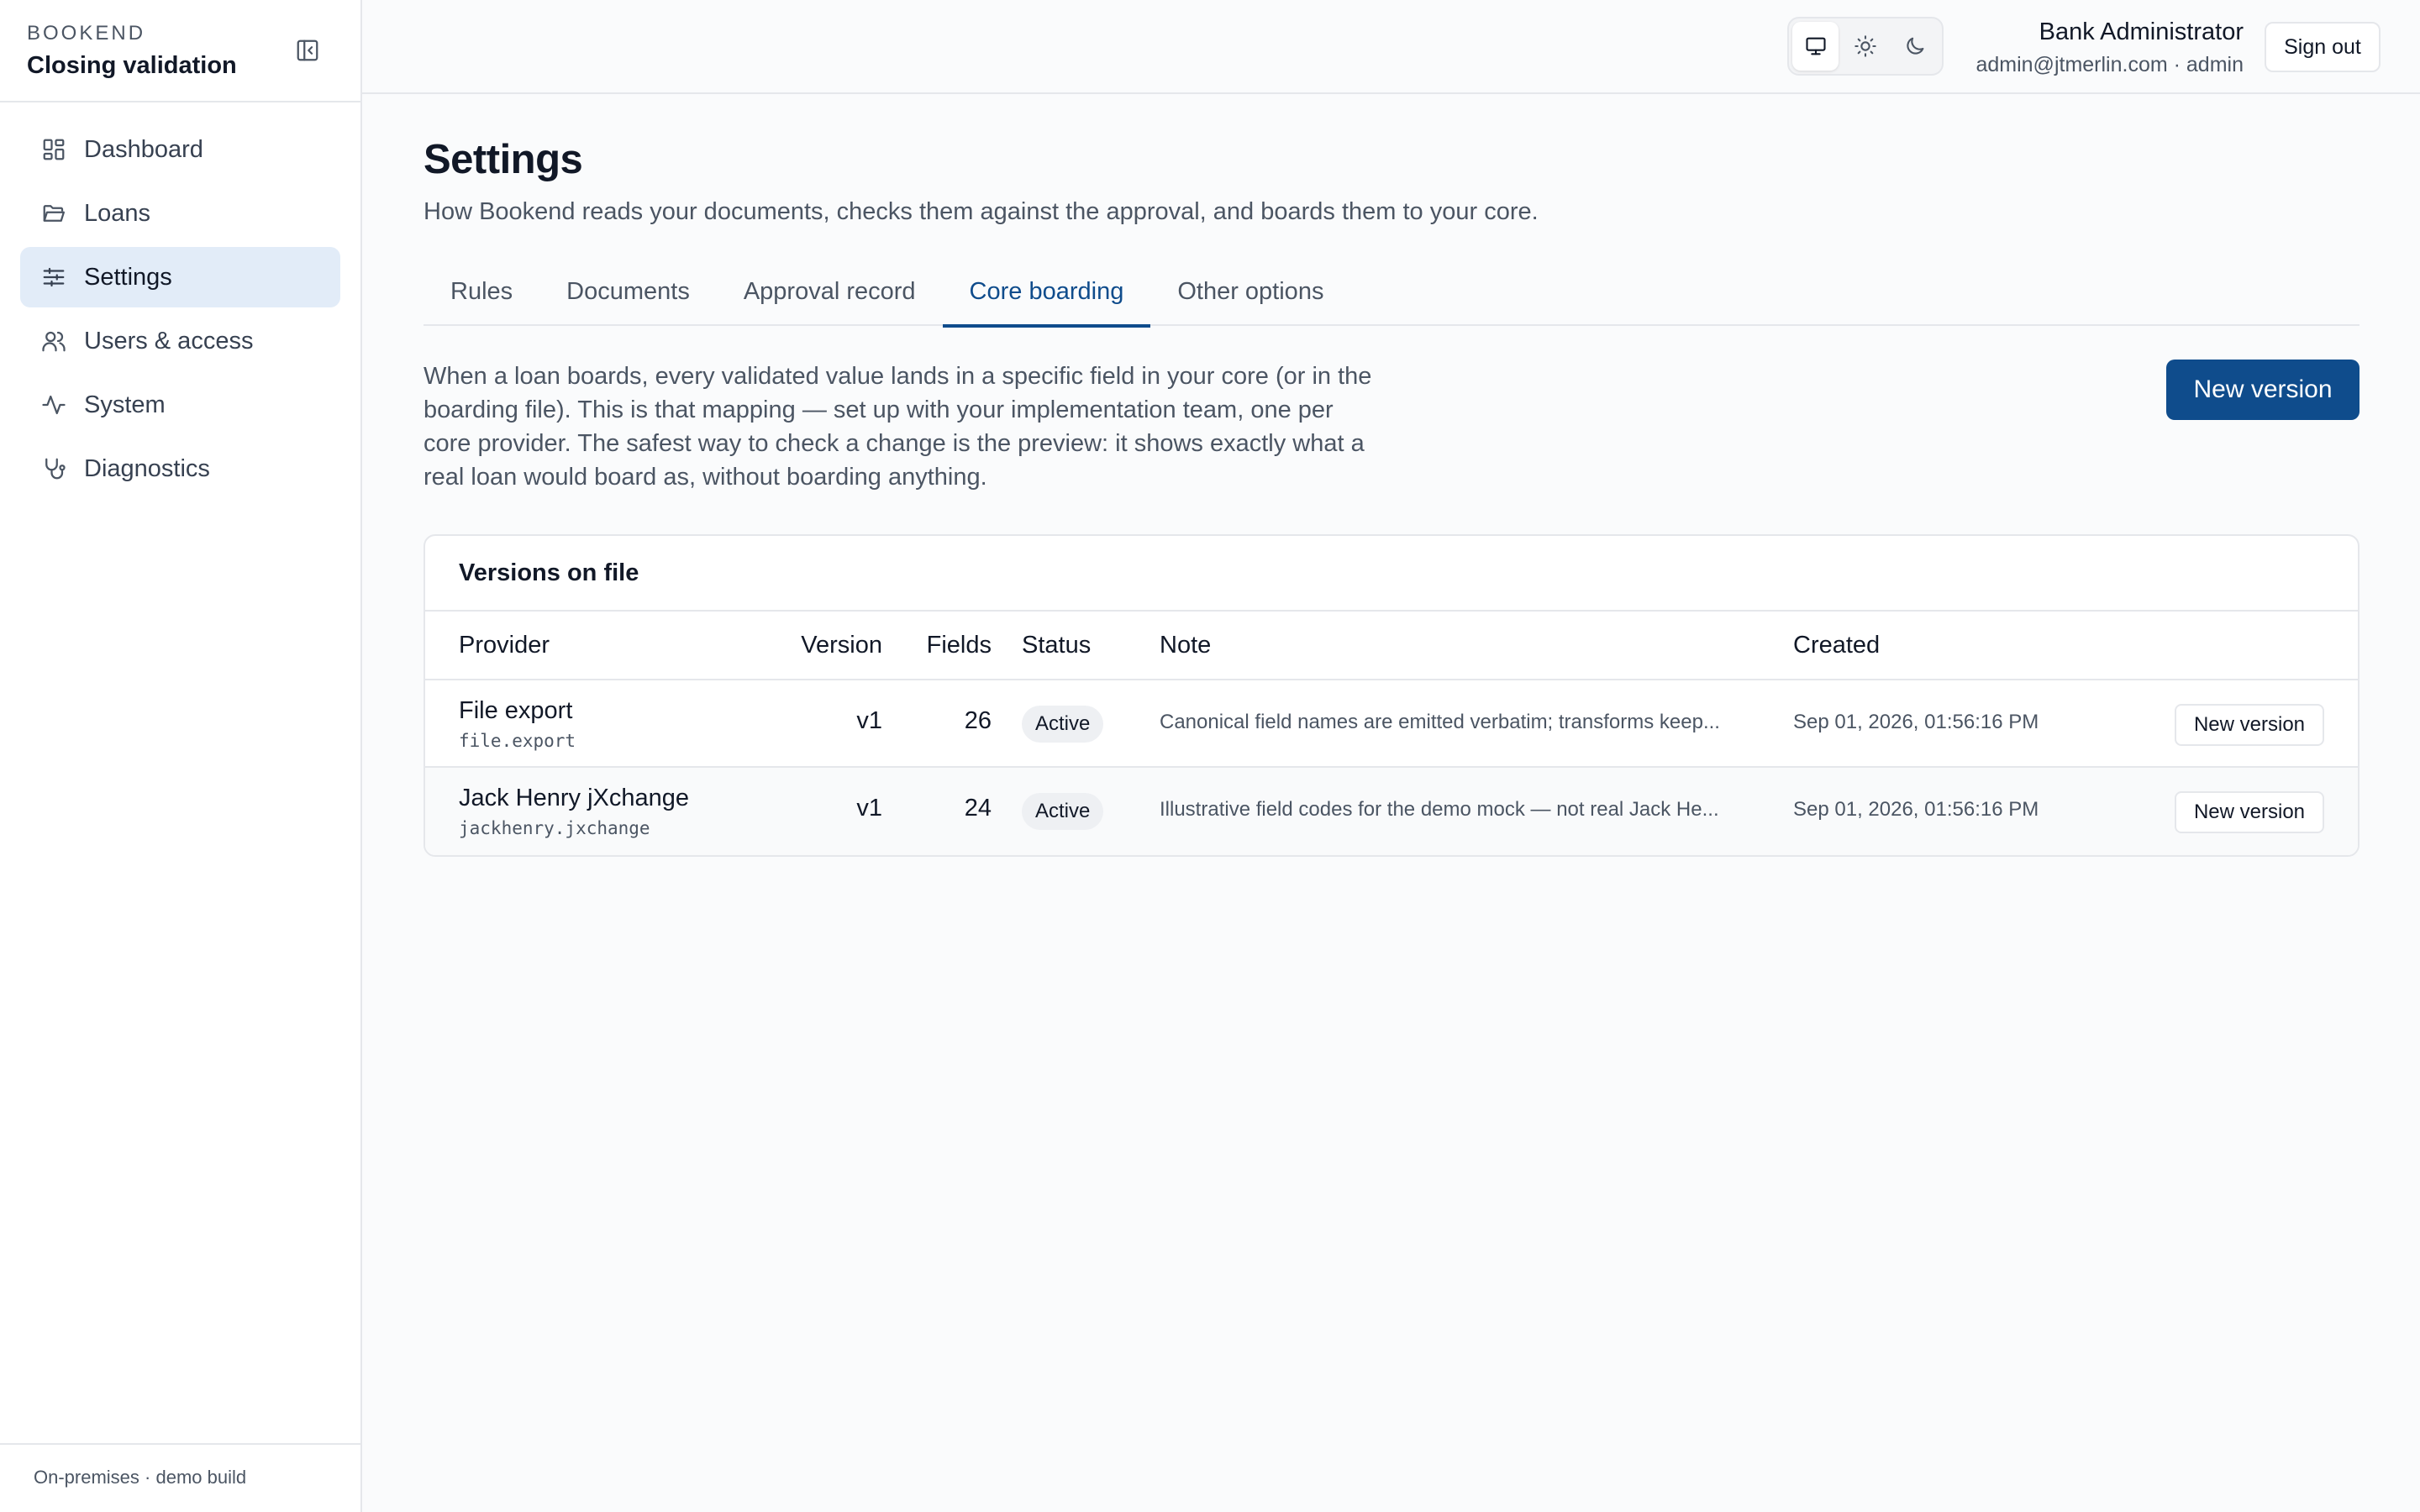  What do you see at coordinates (1046, 295) in the screenshot?
I see `tab-core-boarding: Core boarding` at bounding box center [1046, 295].